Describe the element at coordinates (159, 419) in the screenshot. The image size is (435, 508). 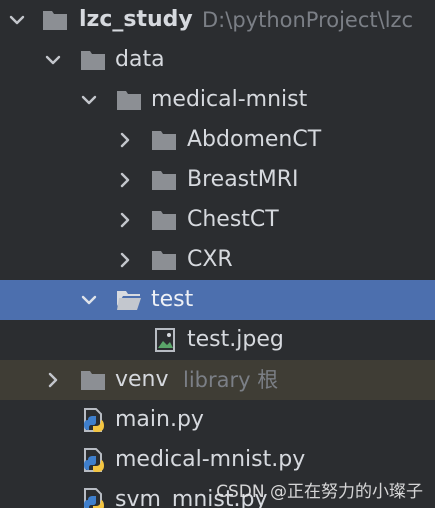
I see `tree-item-label: main.py` at that location.